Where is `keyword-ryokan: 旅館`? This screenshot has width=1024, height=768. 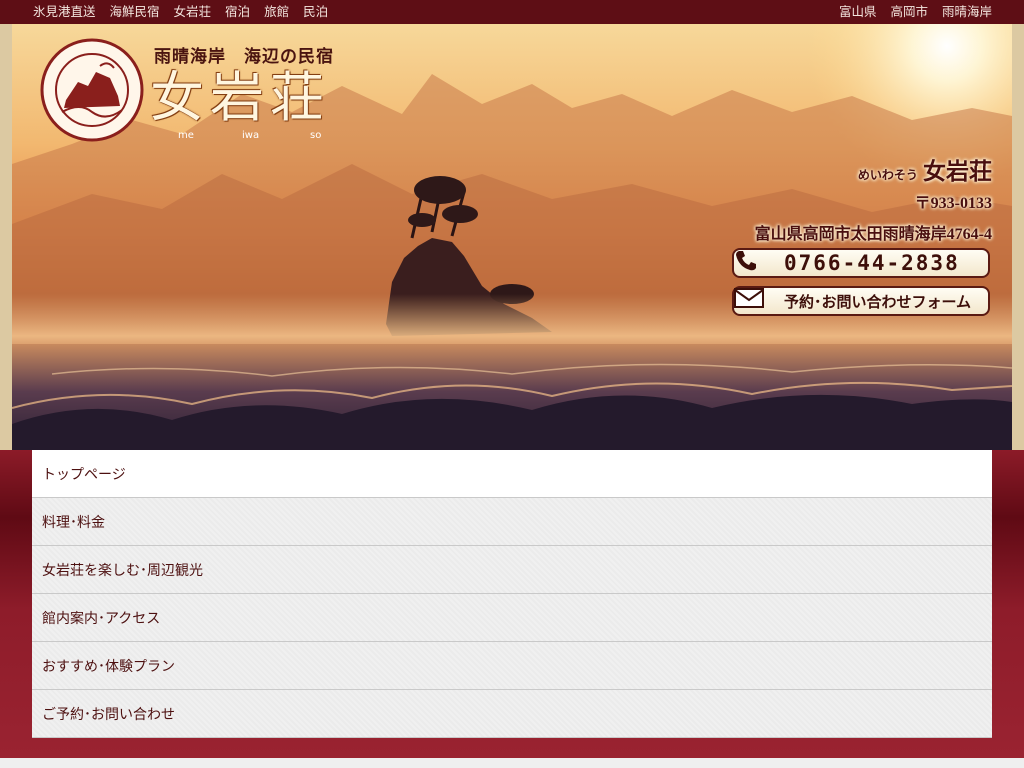
keyword-ryokan: 旅館 is located at coordinates (276, 12).